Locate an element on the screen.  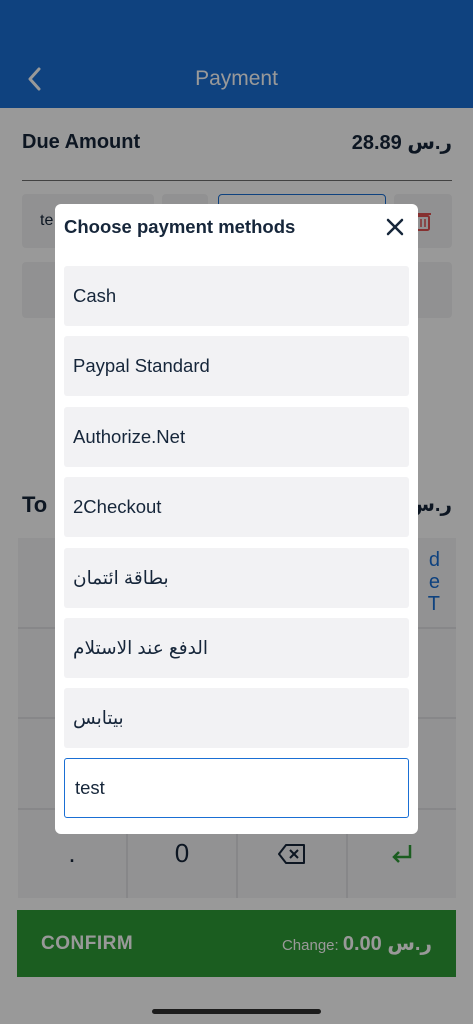
payment-method-cash: Cash is located at coordinates (236, 296).